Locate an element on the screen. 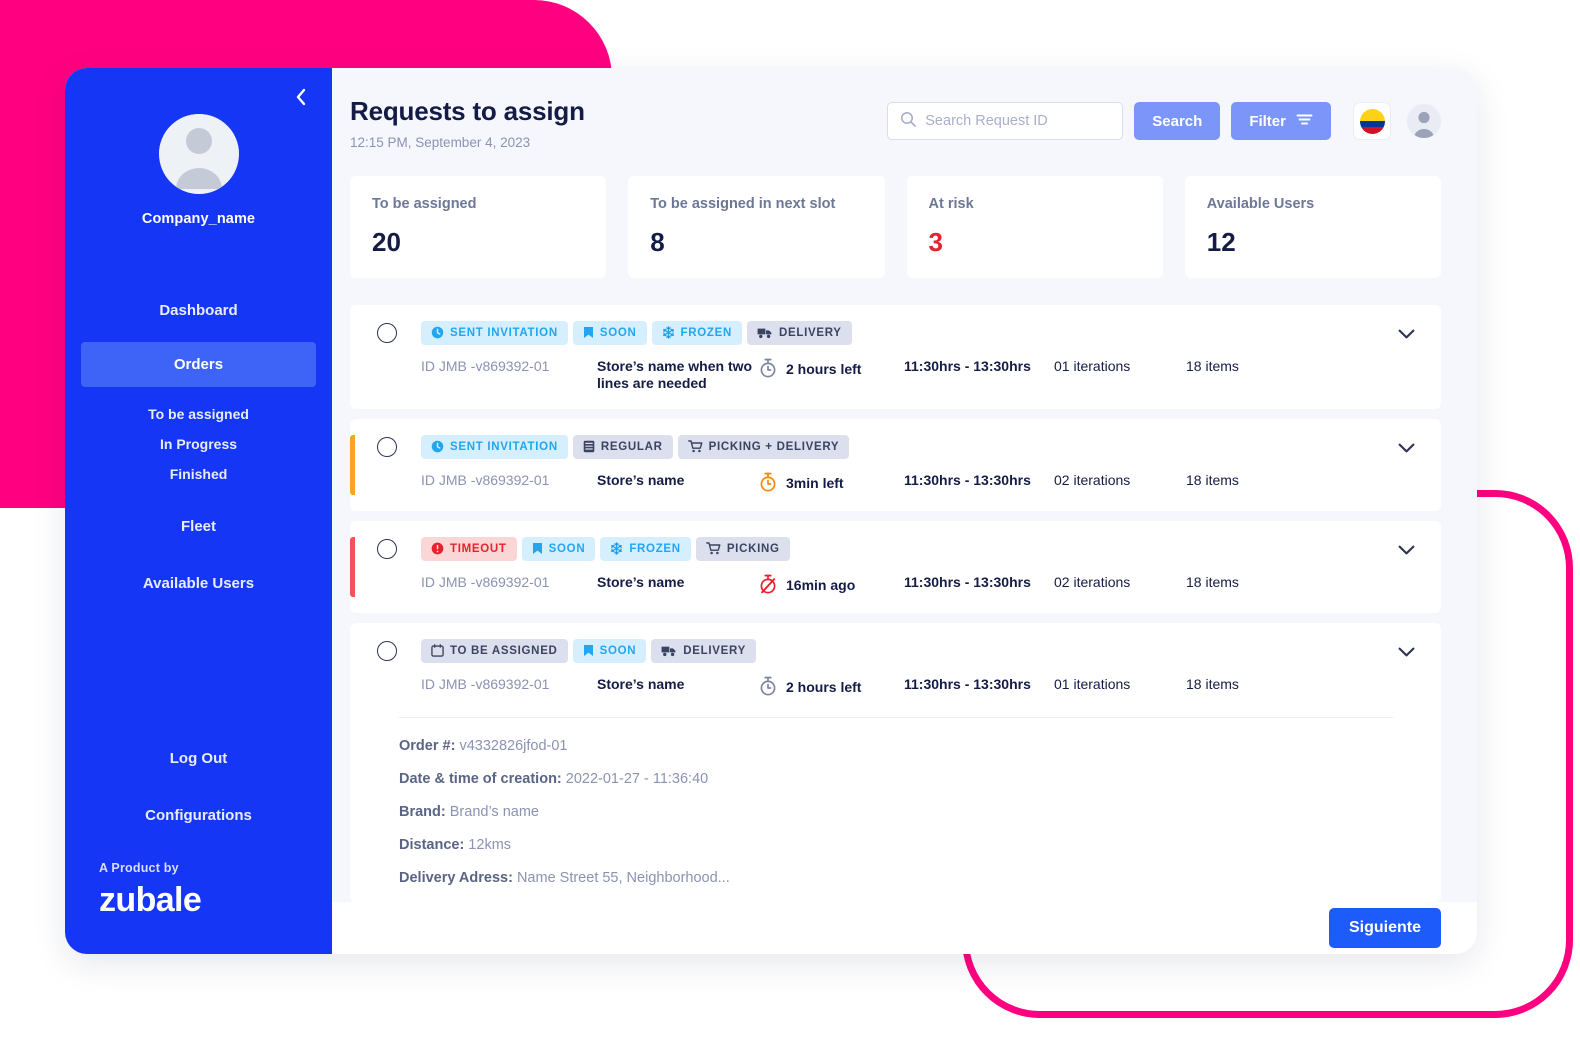 This screenshot has height=1041, width=1580. header-toolbar: Search Filter is located at coordinates (1164, 118).